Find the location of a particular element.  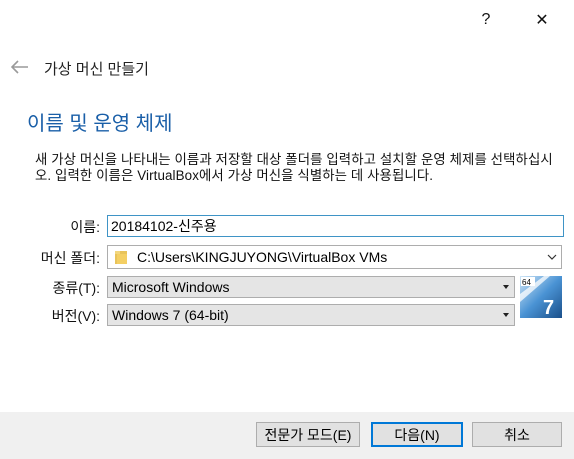

type-value: Microsoft Windows is located at coordinates (171, 287).